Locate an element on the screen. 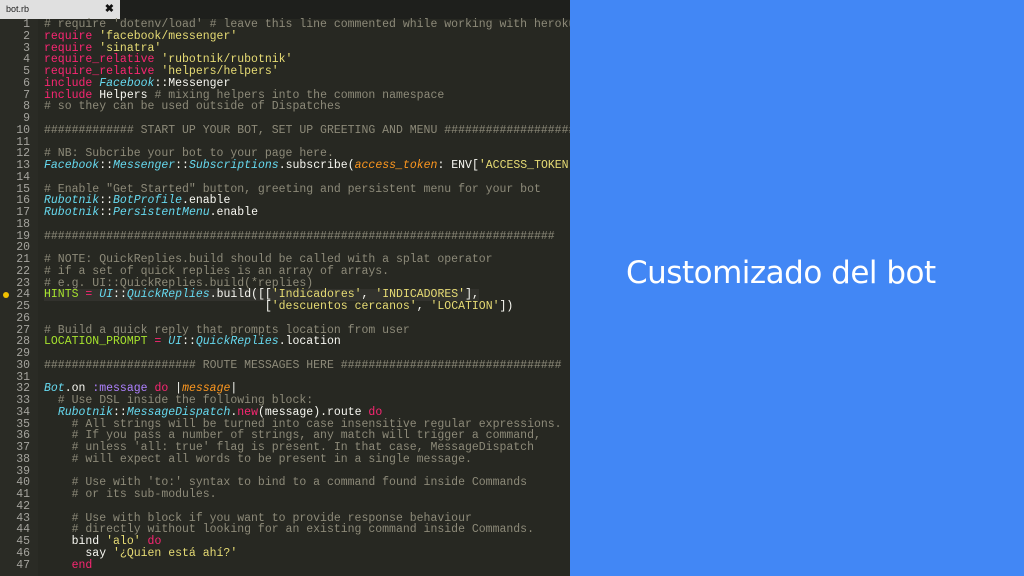 The width and height of the screenshot is (1024, 576). line-number: 18 is located at coordinates (23, 224).